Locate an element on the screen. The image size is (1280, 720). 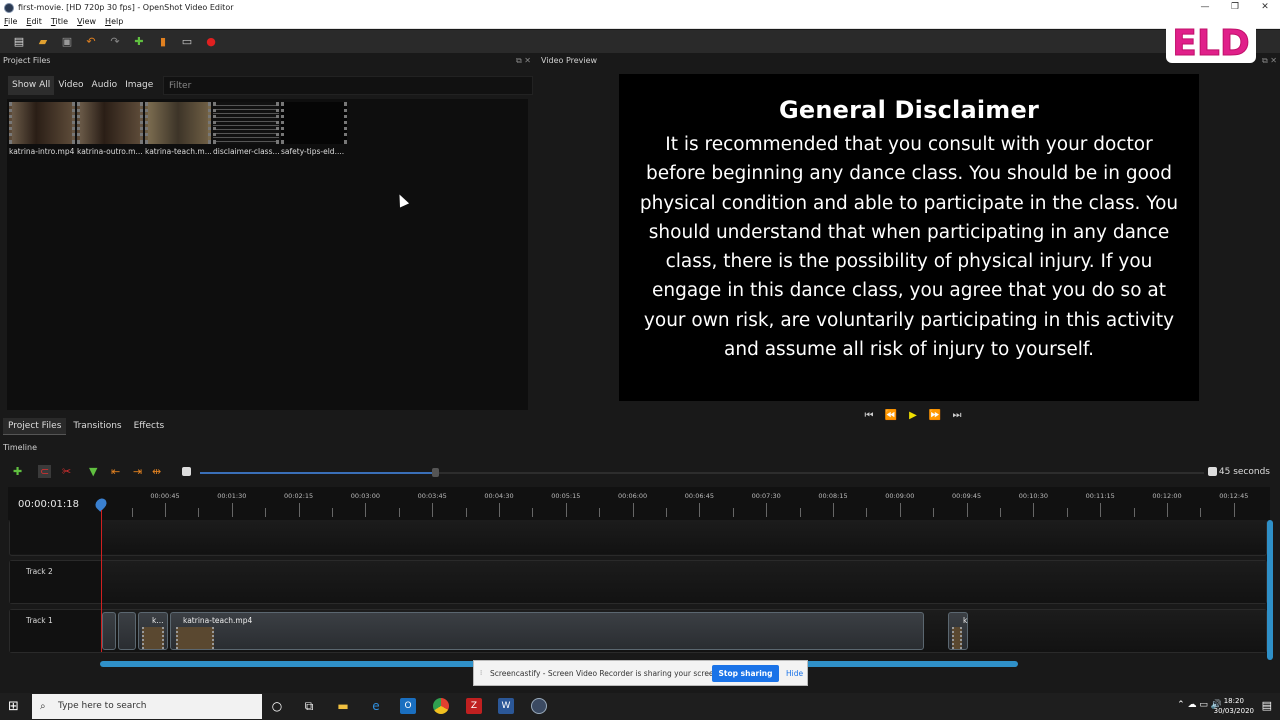
ruler-tick-label: 00:09:00 is located at coordinates (900, 496).